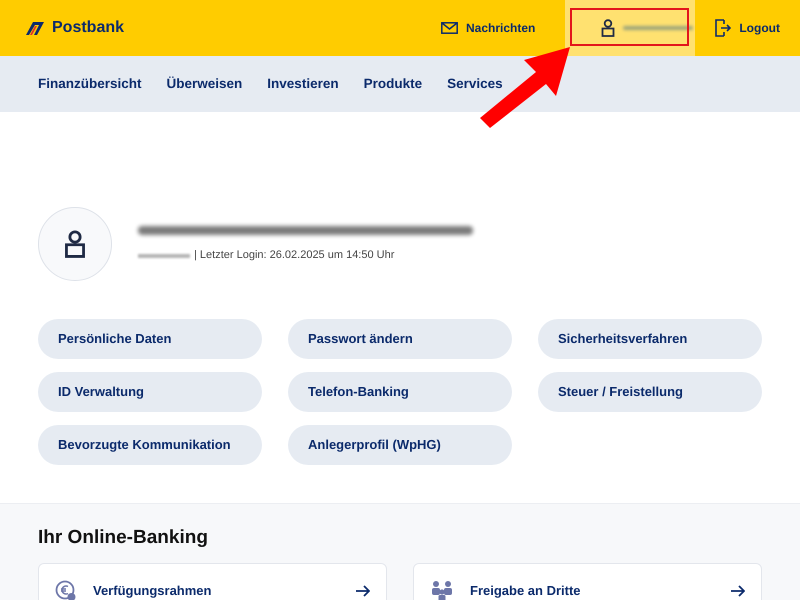 This screenshot has height=600, width=800. Describe the element at coordinates (587, 581) in the screenshot. I see `shortcut-card: Freigabe an Dritte` at that location.